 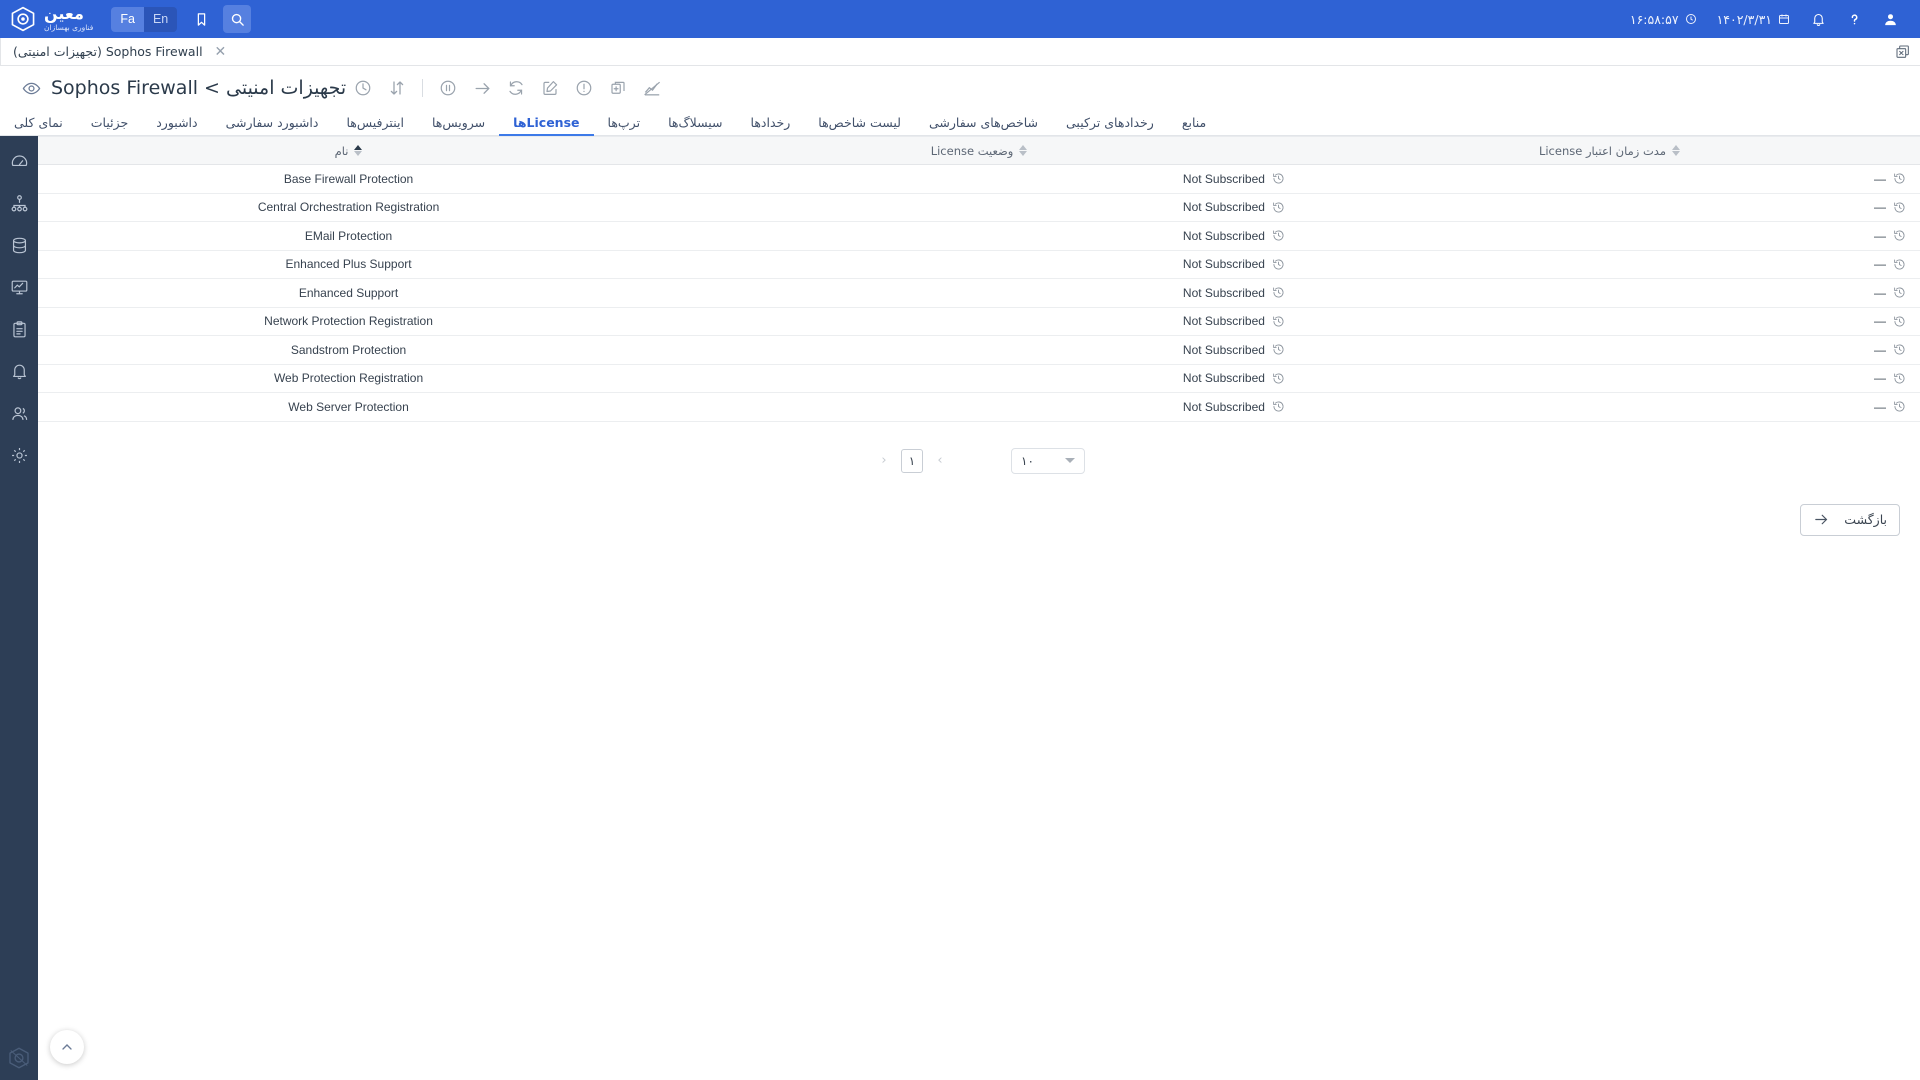 I want to click on tab-dashboard: داشبورد, so click(x=176, y=123).